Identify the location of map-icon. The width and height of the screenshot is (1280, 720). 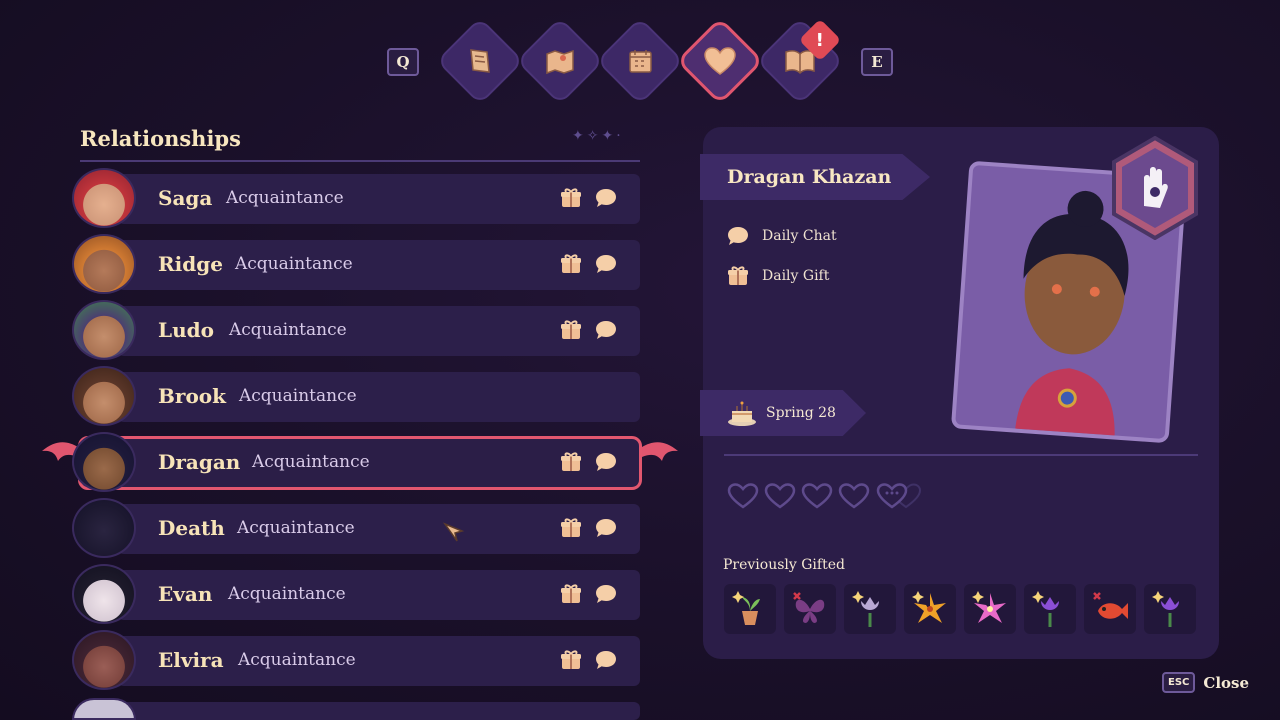
(560, 61).